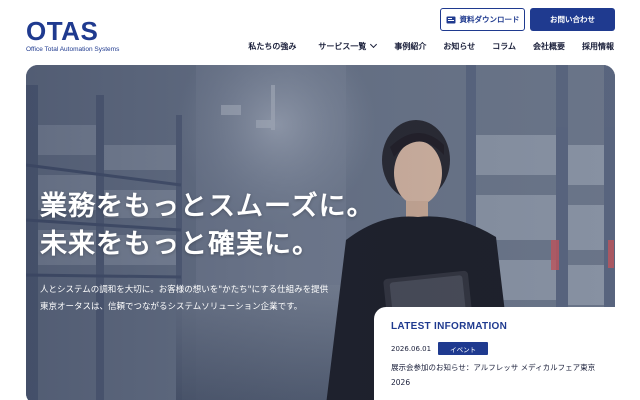 The image size is (640, 400). I want to click on nav-label: コラム, so click(504, 46).